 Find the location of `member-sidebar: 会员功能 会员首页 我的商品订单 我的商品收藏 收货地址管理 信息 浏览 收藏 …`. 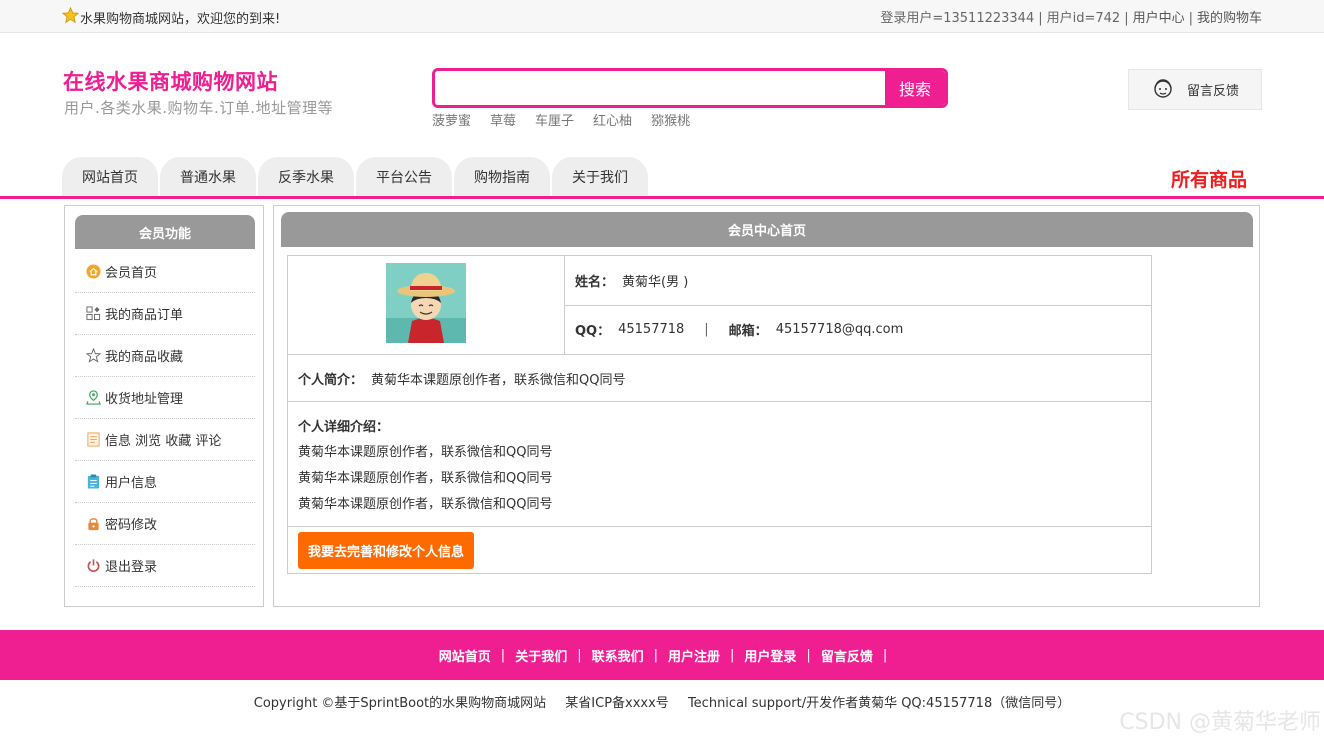

member-sidebar: 会员功能 会员首页 我的商品订单 我的商品收藏 收货地址管理 信息 浏览 收藏 … is located at coordinates (164, 406).